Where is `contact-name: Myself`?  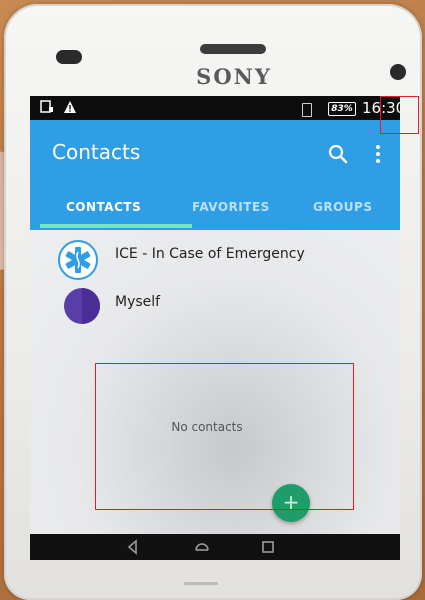 contact-name: Myself is located at coordinates (138, 302).